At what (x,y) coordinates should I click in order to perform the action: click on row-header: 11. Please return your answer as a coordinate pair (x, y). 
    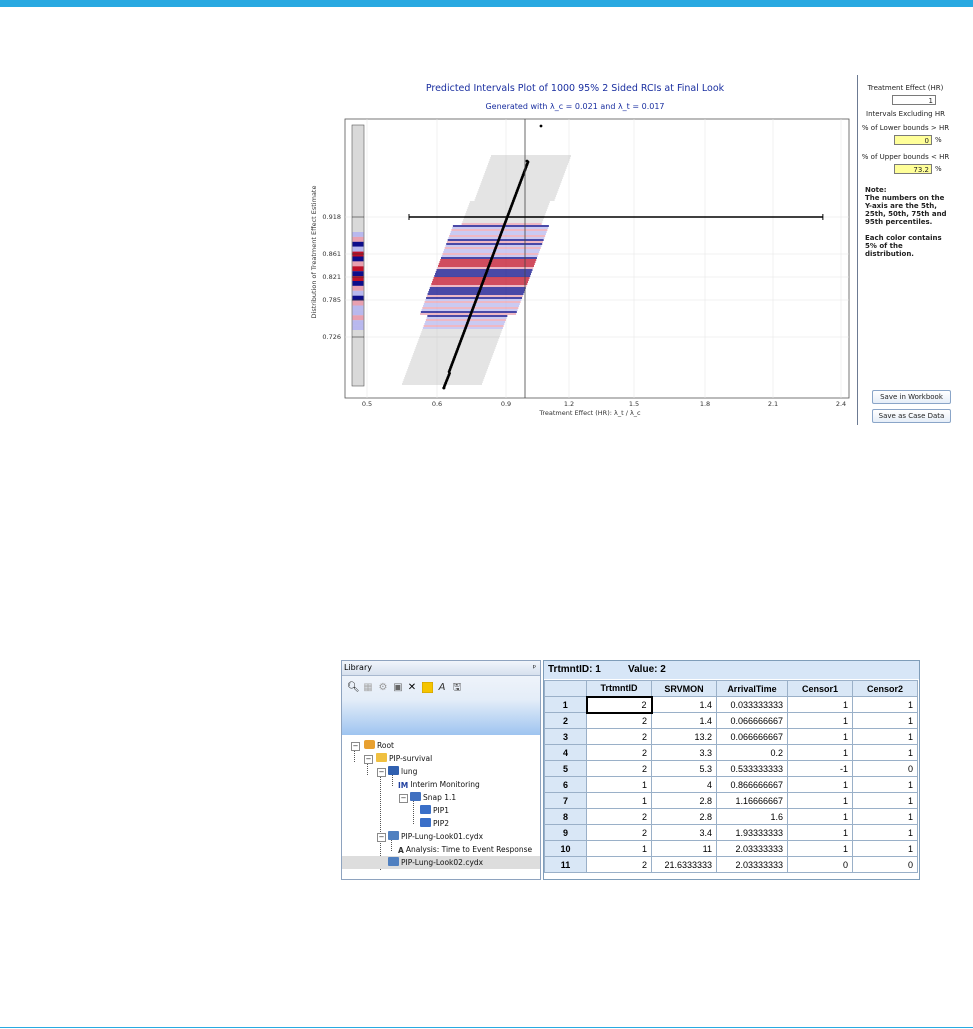
    Looking at the image, I should click on (565, 864).